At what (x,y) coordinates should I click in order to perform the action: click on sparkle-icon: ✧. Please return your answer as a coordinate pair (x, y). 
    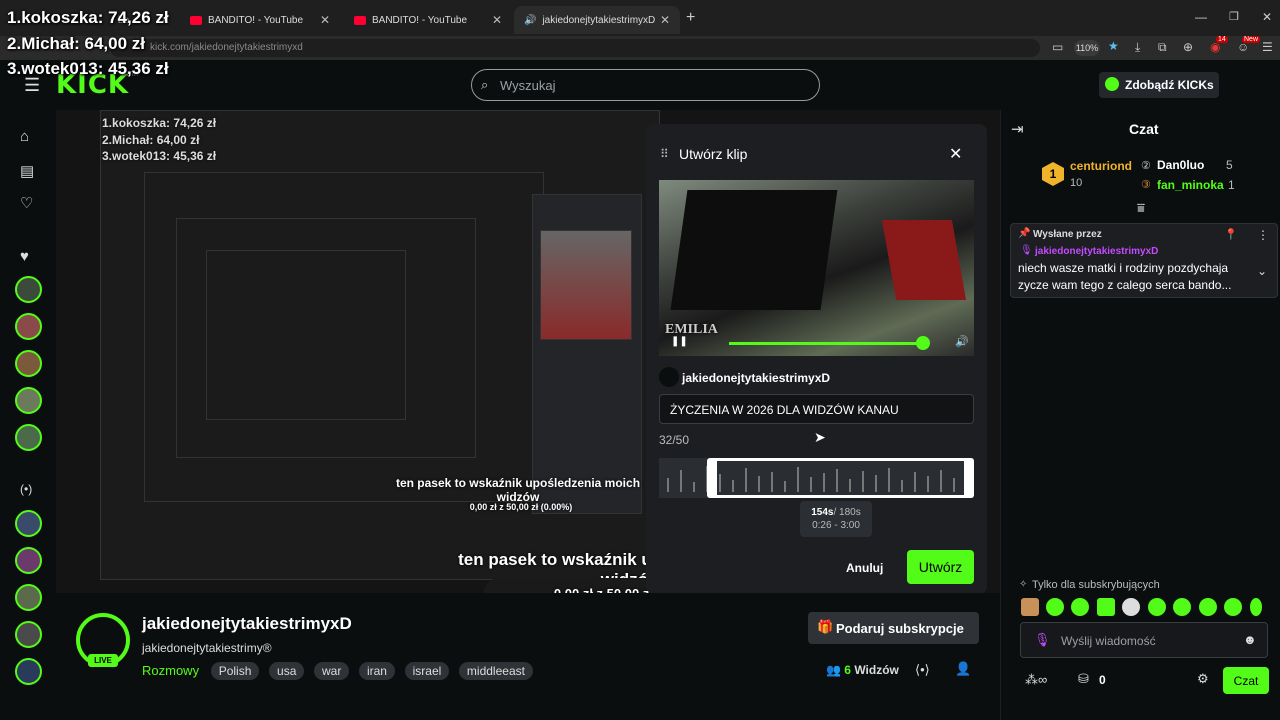
    Looking at the image, I should click on (1023, 584).